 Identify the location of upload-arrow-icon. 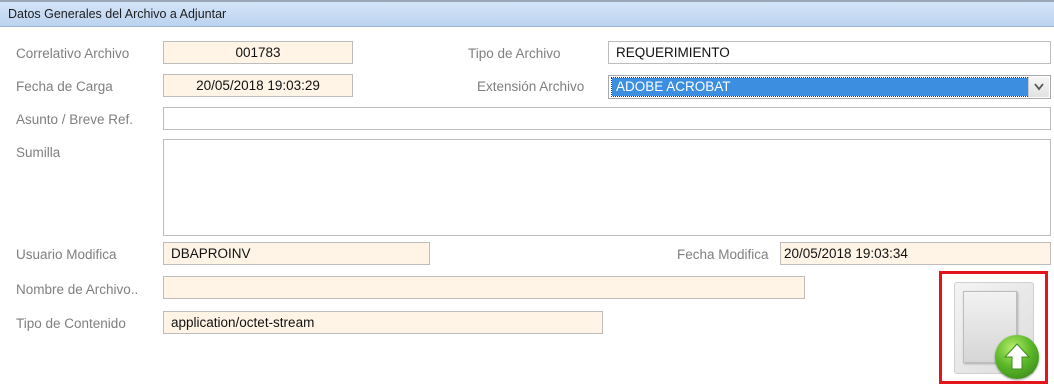
(1017, 357).